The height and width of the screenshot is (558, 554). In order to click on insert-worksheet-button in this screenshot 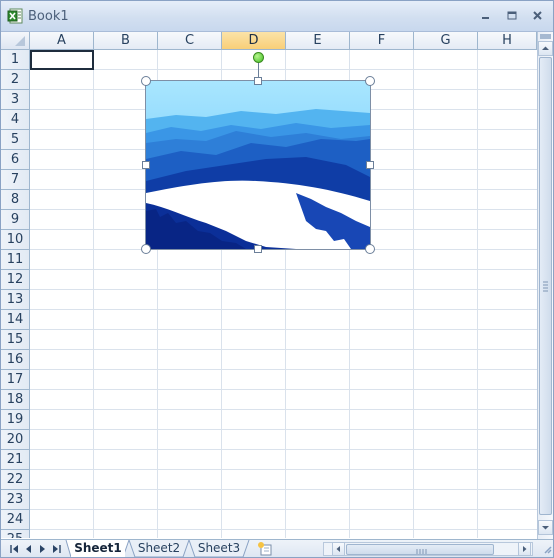, I will do `click(266, 549)`.